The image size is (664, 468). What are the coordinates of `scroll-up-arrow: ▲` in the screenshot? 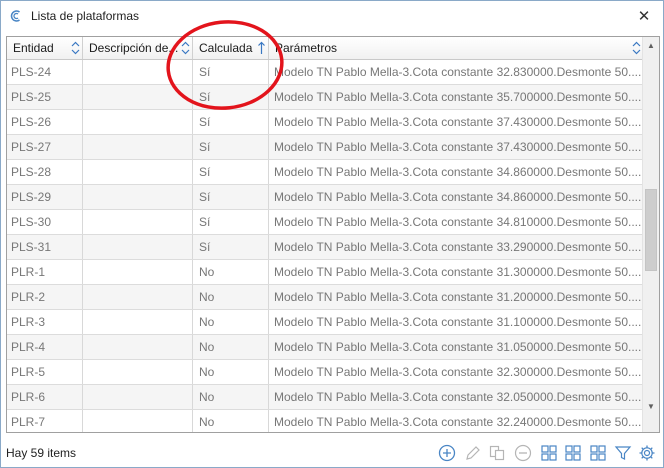 It's located at (651, 45).